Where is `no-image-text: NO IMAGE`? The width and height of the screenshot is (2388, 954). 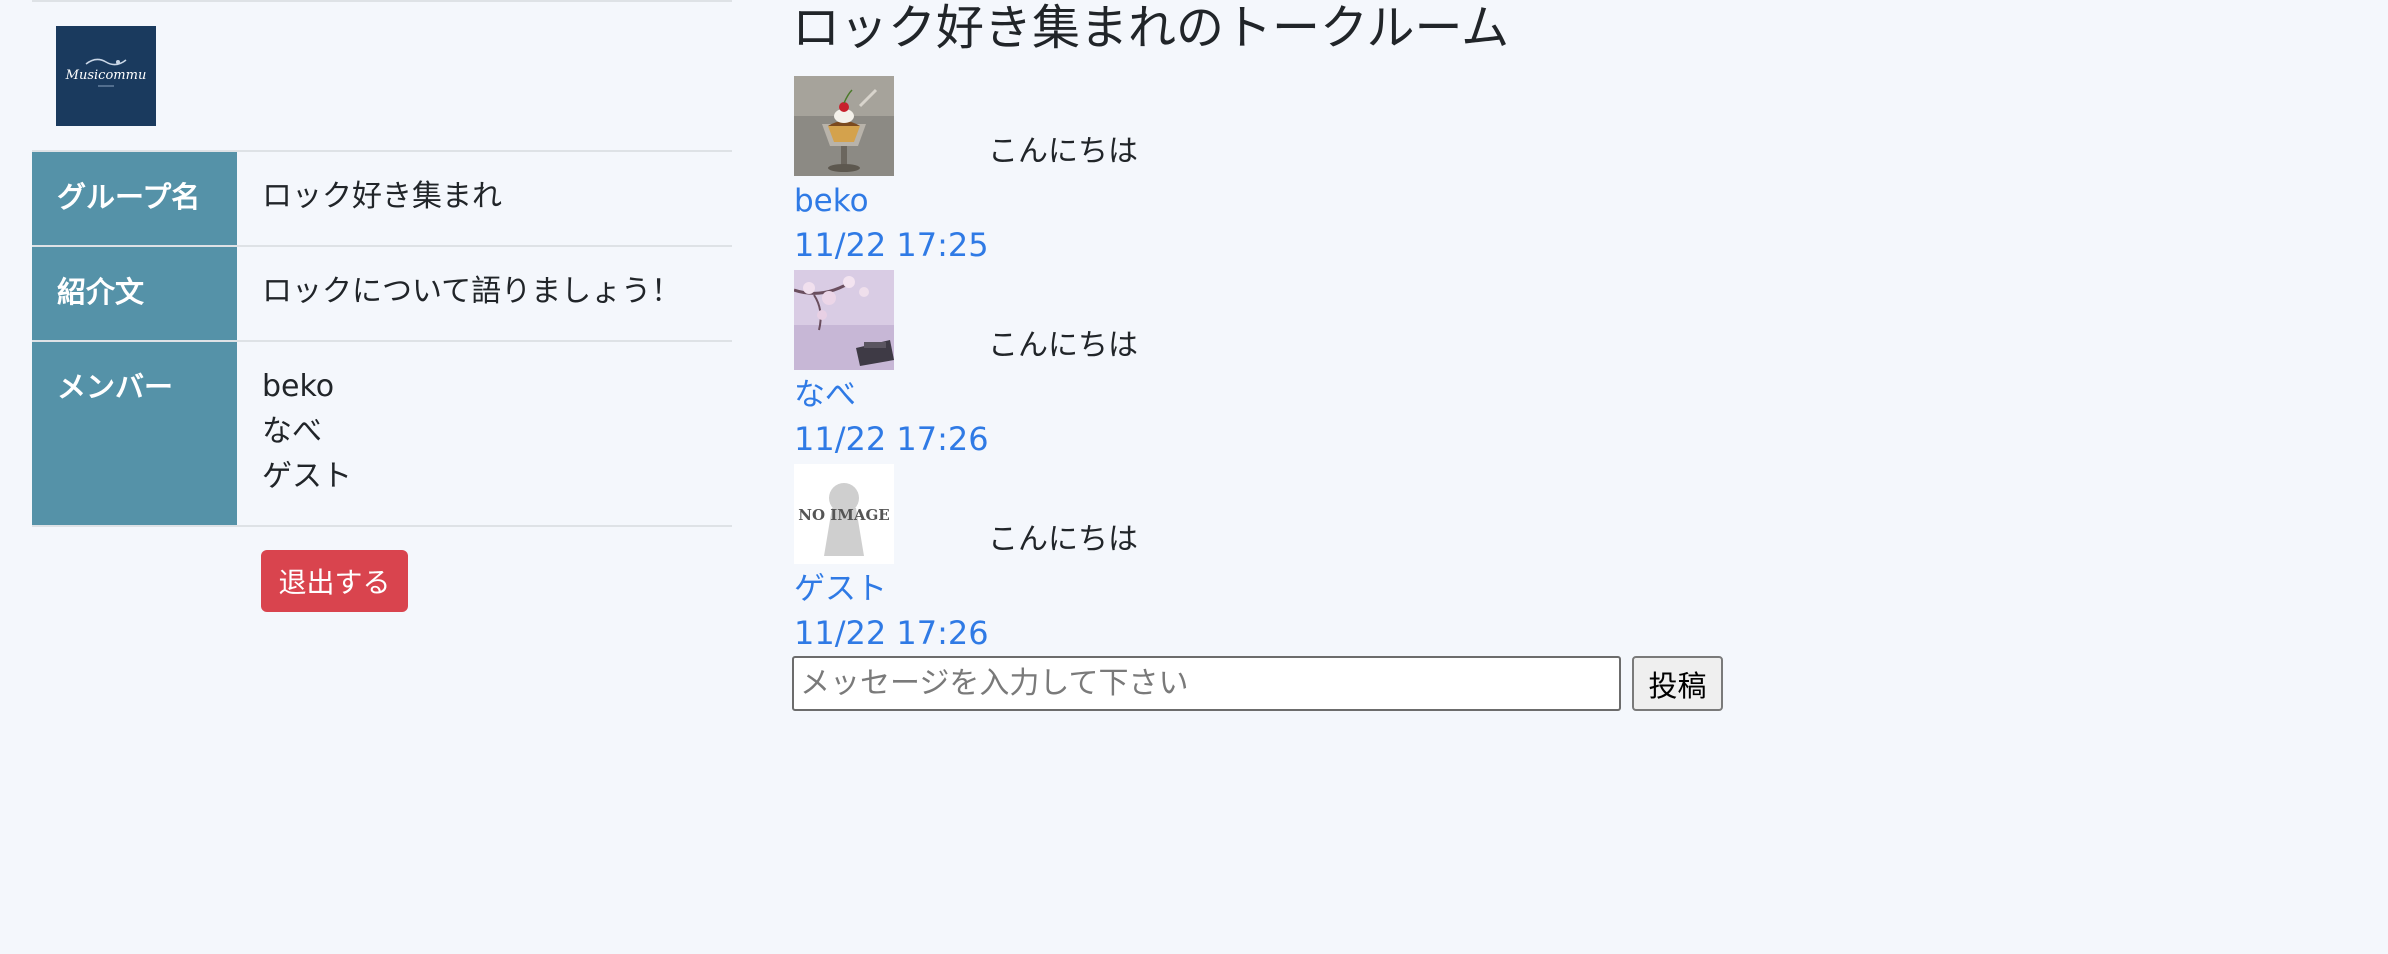 no-image-text: NO IMAGE is located at coordinates (844, 515).